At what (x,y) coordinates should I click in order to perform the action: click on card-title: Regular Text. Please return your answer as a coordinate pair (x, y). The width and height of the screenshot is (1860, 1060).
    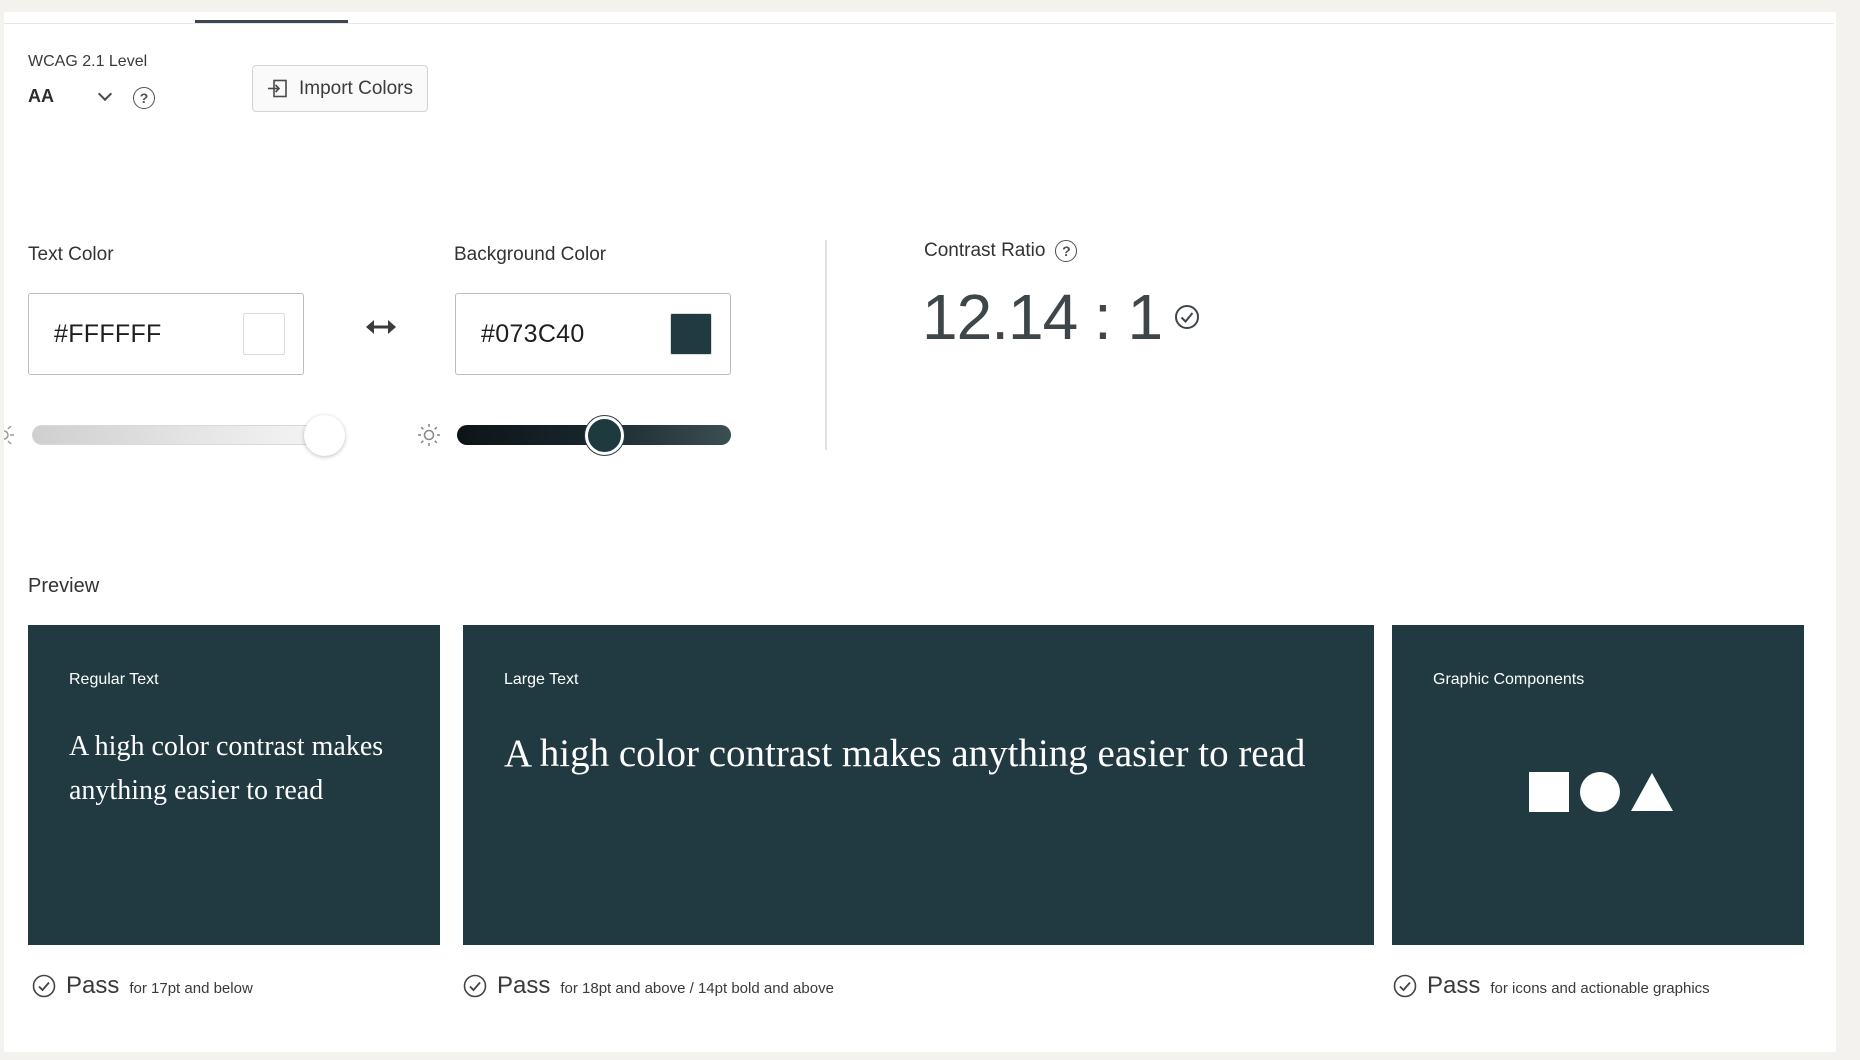
    Looking at the image, I should click on (114, 679).